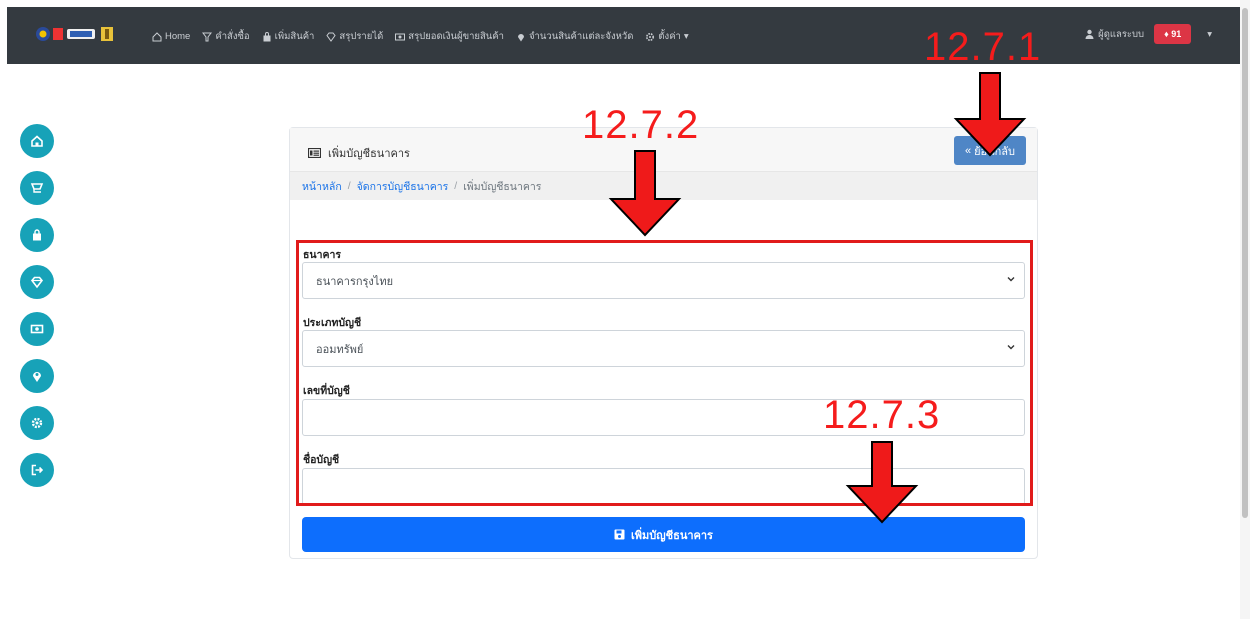 This screenshot has height=619, width=1250. What do you see at coordinates (882, 415) in the screenshot?
I see `annotation-label-submit: 12.7.3` at bounding box center [882, 415].